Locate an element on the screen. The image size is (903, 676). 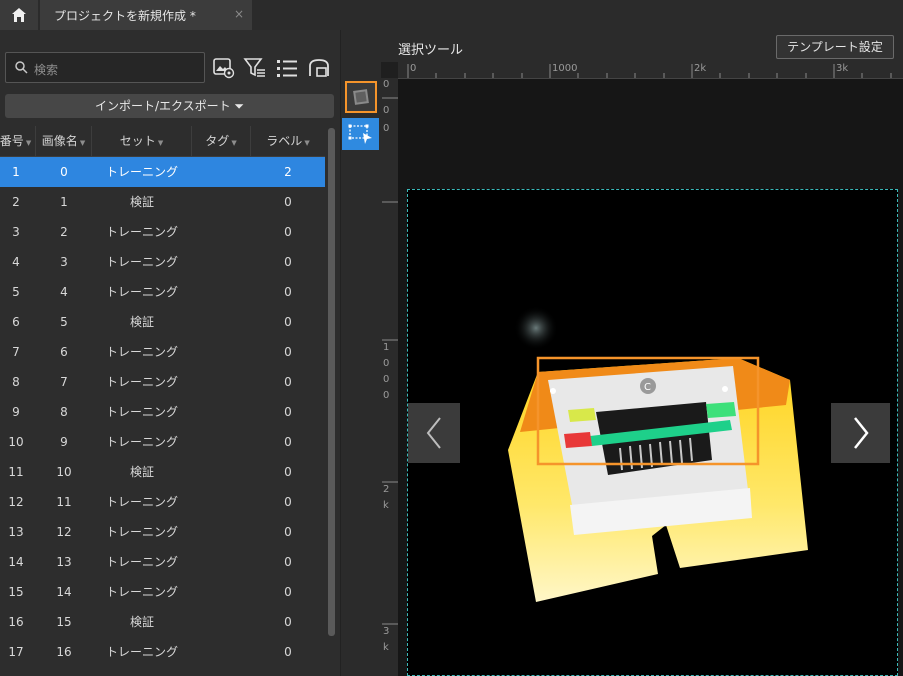
table-row: 13 12 トレーニング 0 is located at coordinates (162, 532).